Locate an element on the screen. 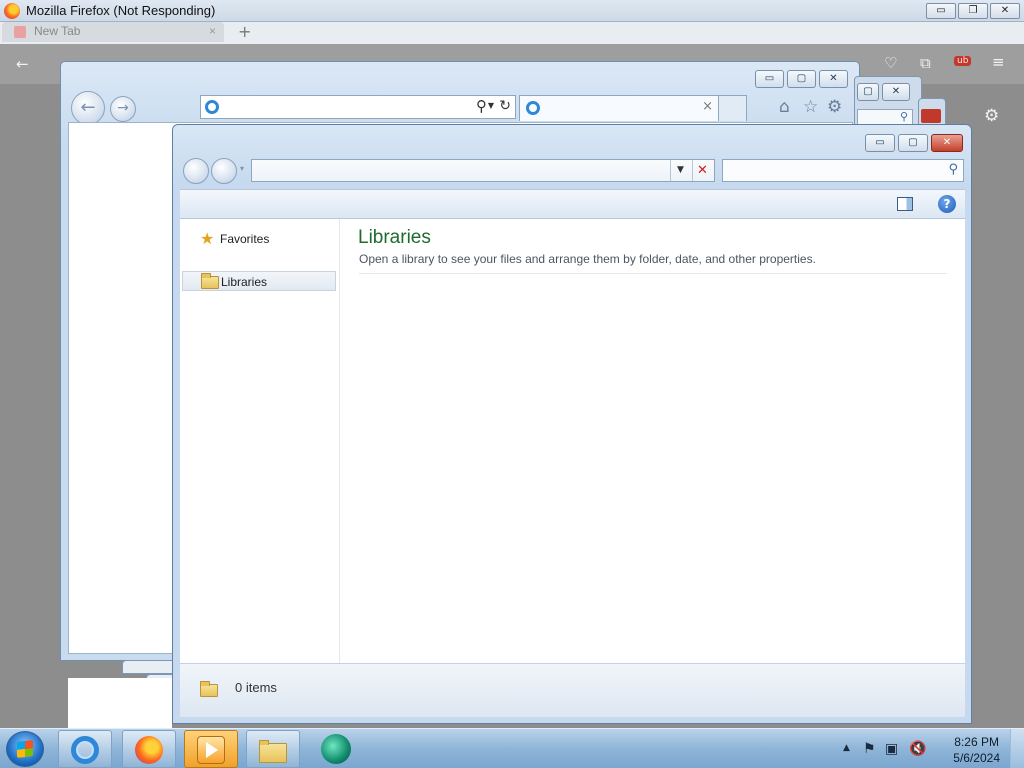 The height and width of the screenshot is (768, 1024). firefox-restore-button: ❐ is located at coordinates (973, 11).